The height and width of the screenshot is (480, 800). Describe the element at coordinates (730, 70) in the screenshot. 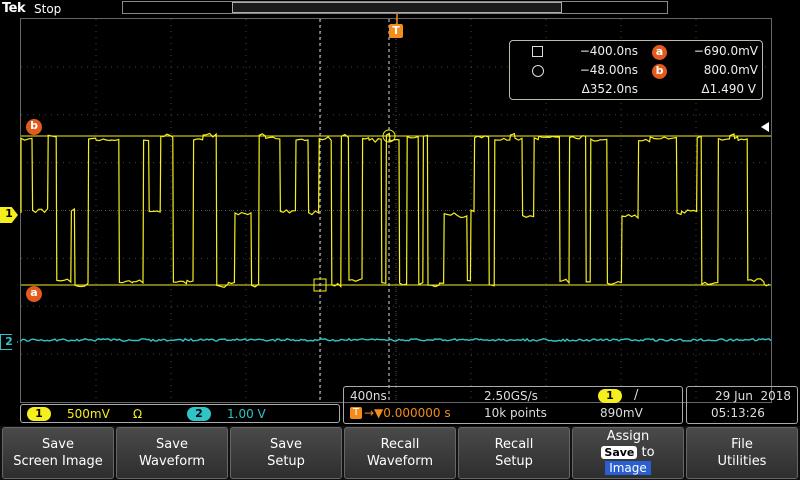

I see `cursor-b-value: 800.0mV` at that location.